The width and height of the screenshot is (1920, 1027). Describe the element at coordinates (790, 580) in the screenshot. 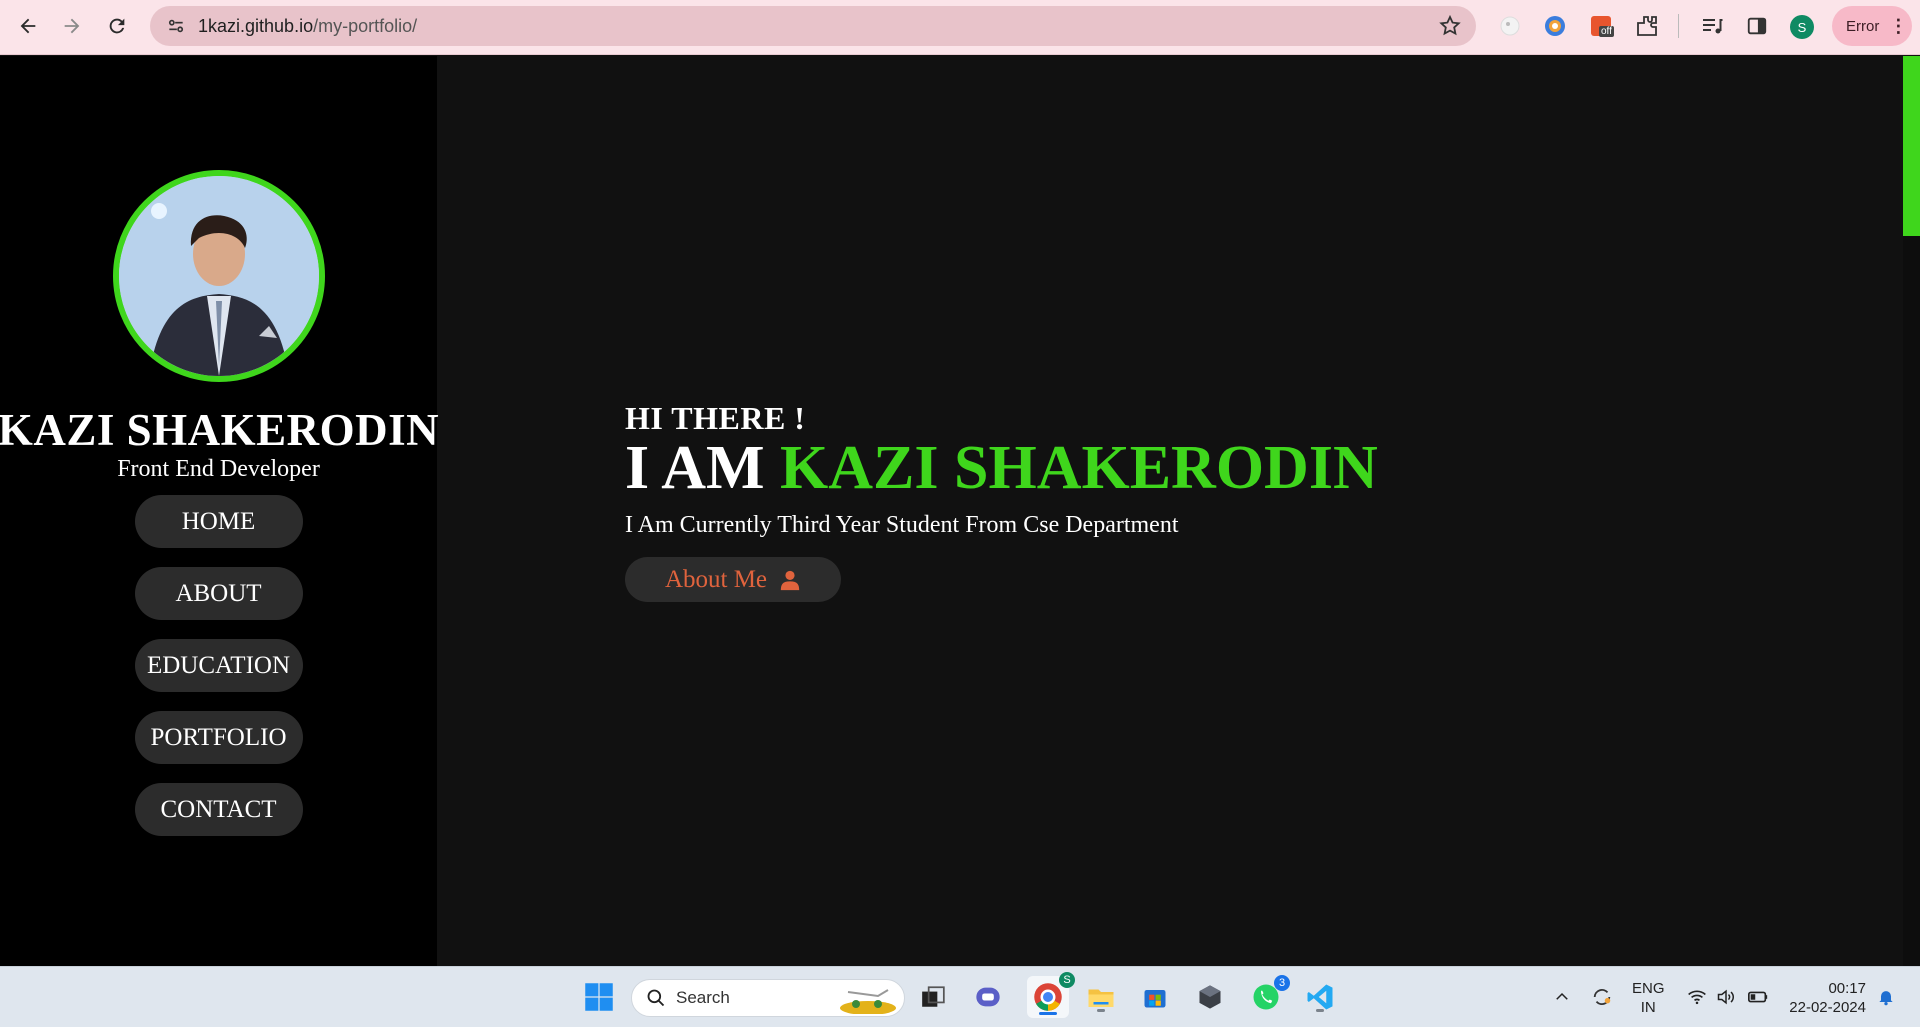

I see `user-icon` at that location.